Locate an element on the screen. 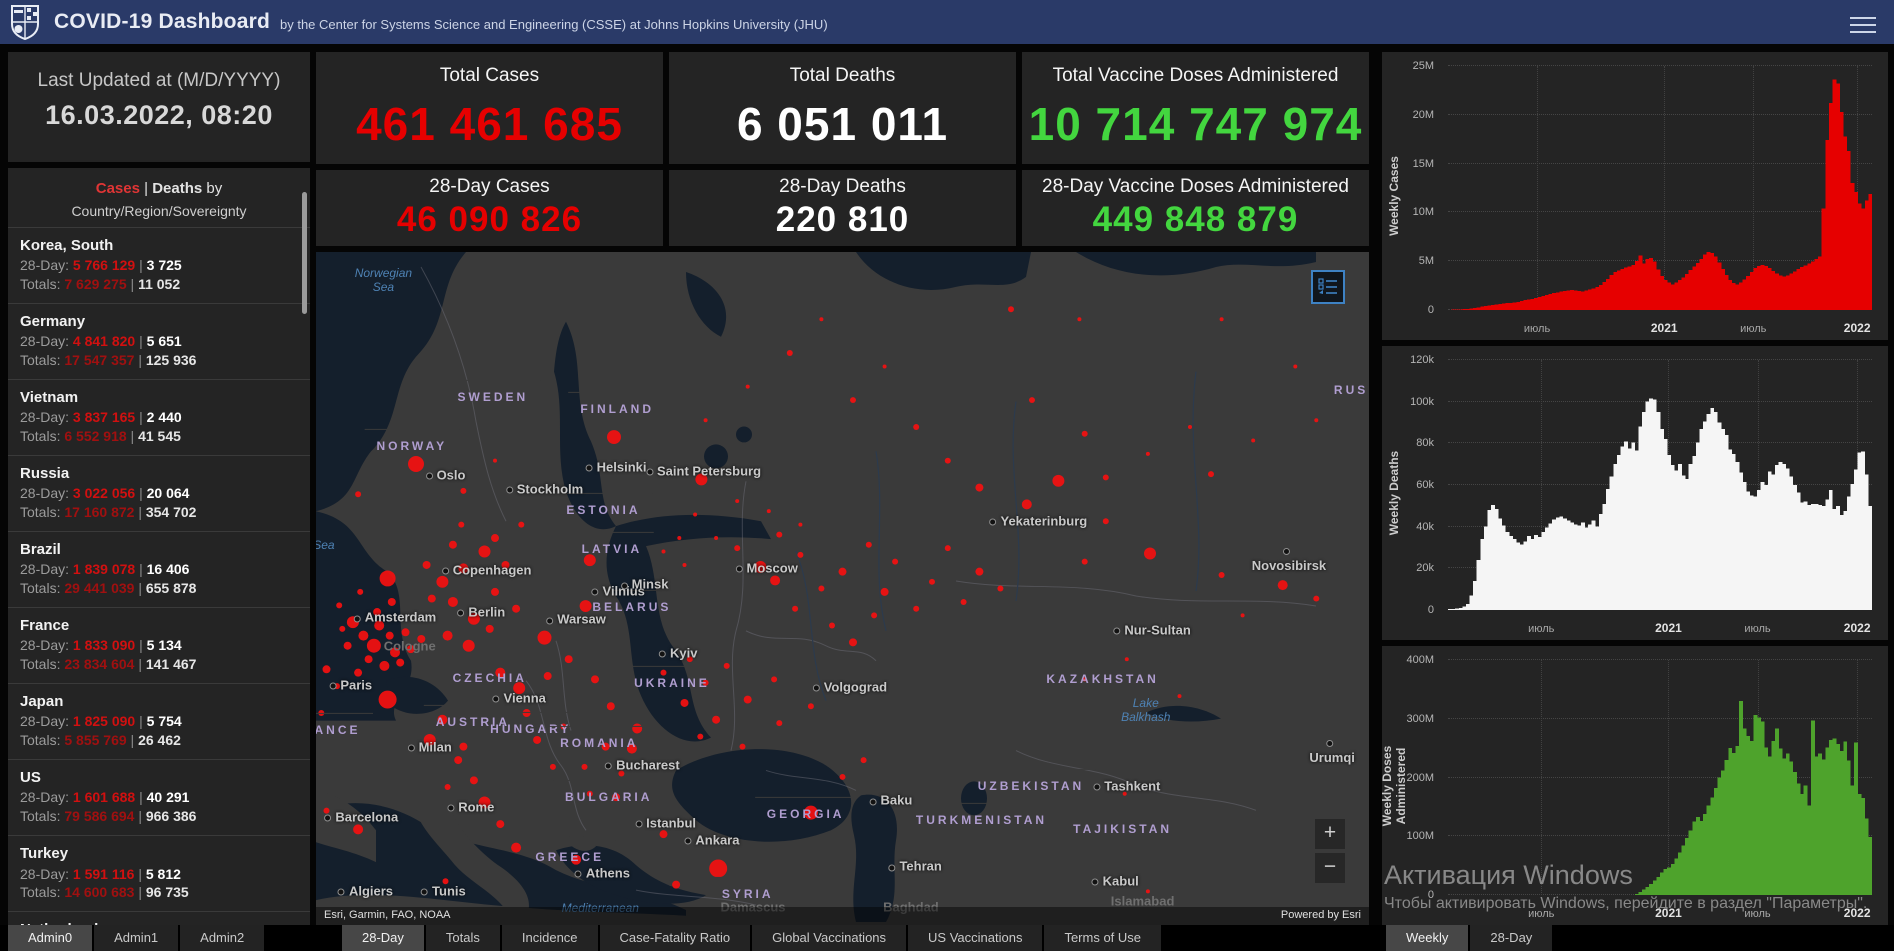 The image size is (1894, 951). stat-28-day-cases: 28-Day Cases 46 090 826 is located at coordinates (489, 208).